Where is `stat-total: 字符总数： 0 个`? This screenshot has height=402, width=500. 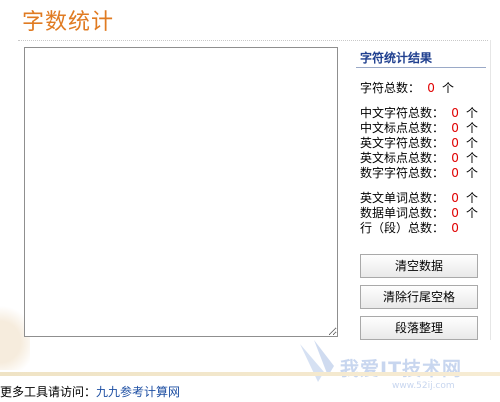
stat-total: 字符总数： 0 个 is located at coordinates (407, 88).